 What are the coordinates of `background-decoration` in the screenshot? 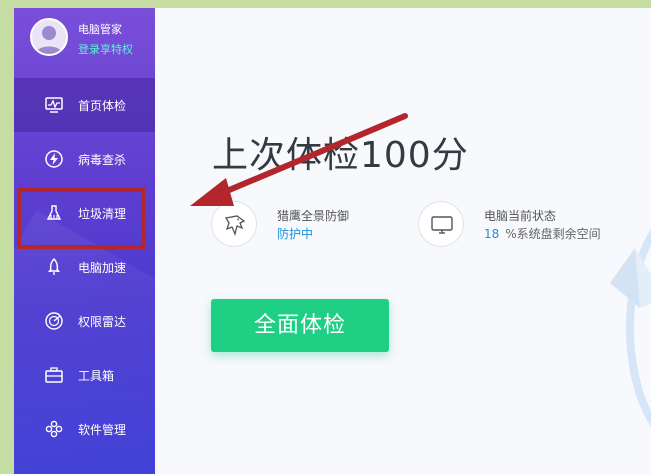 It's located at (630, 328).